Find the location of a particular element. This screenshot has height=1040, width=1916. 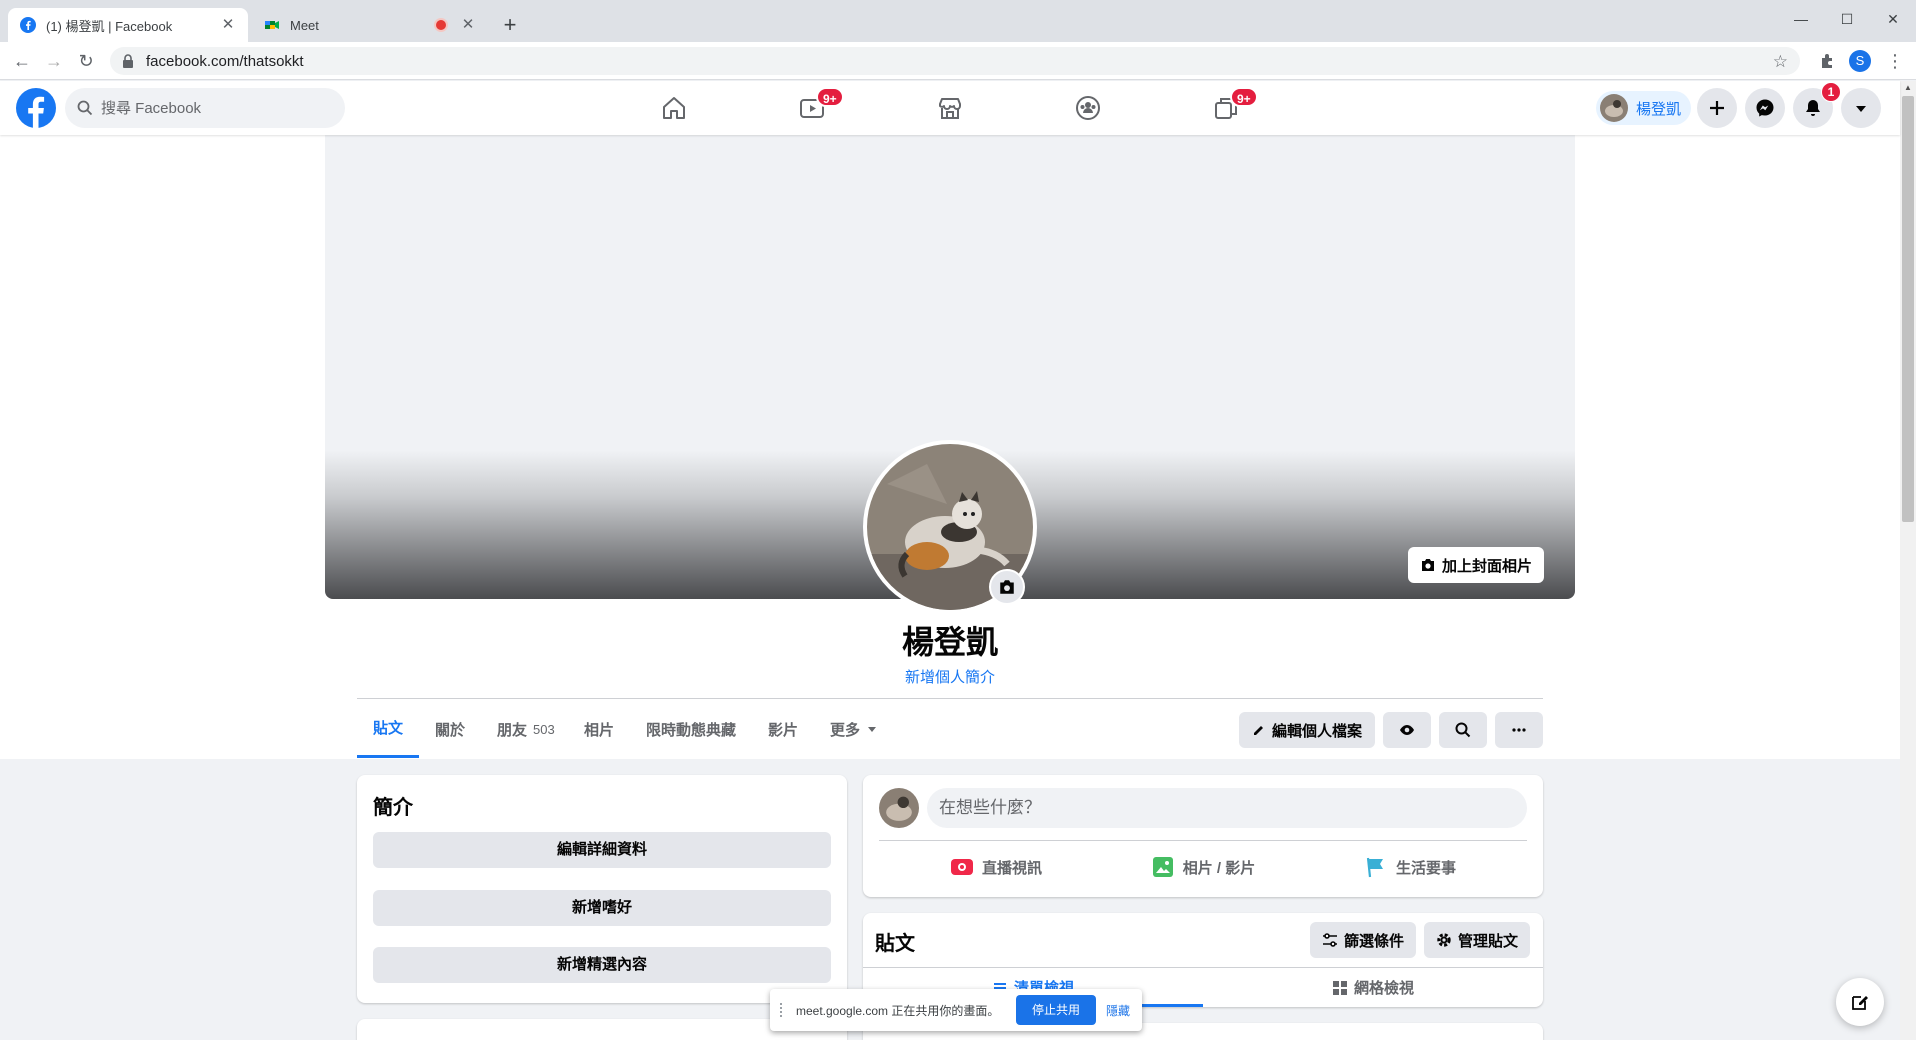

profile-shortcut-name: 楊登凱 is located at coordinates (1659, 109).